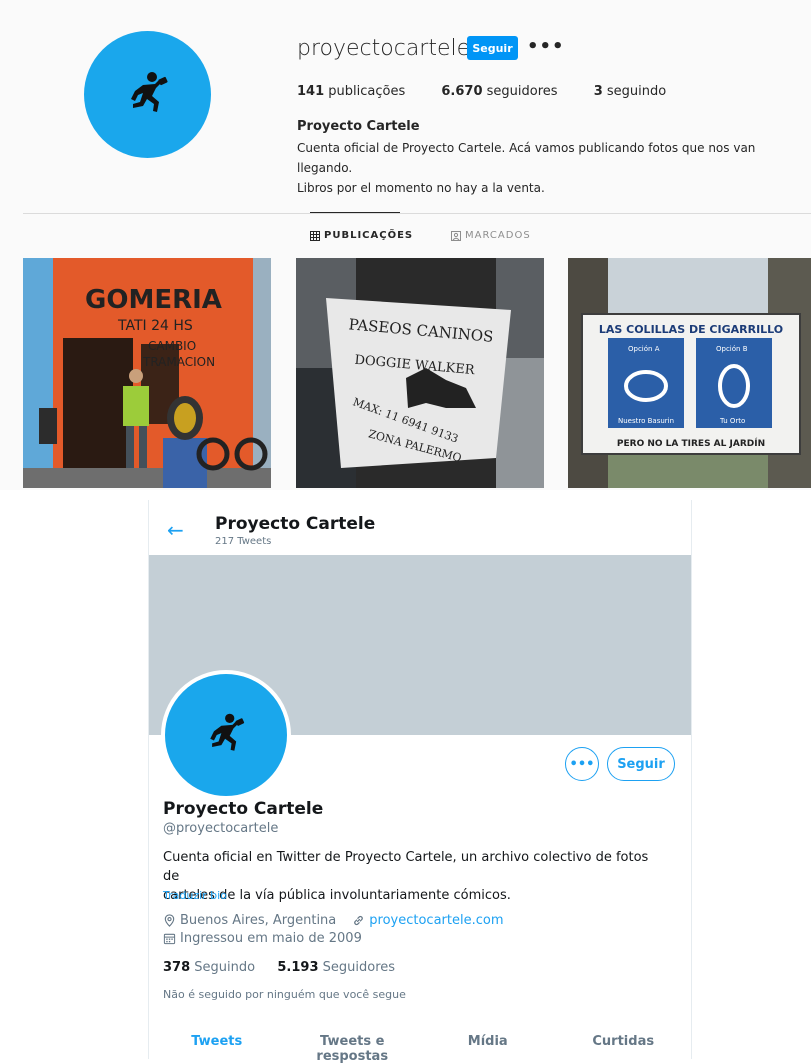  Describe the element at coordinates (488, 1042) in the screenshot. I see `tab-media: Mídia` at that location.